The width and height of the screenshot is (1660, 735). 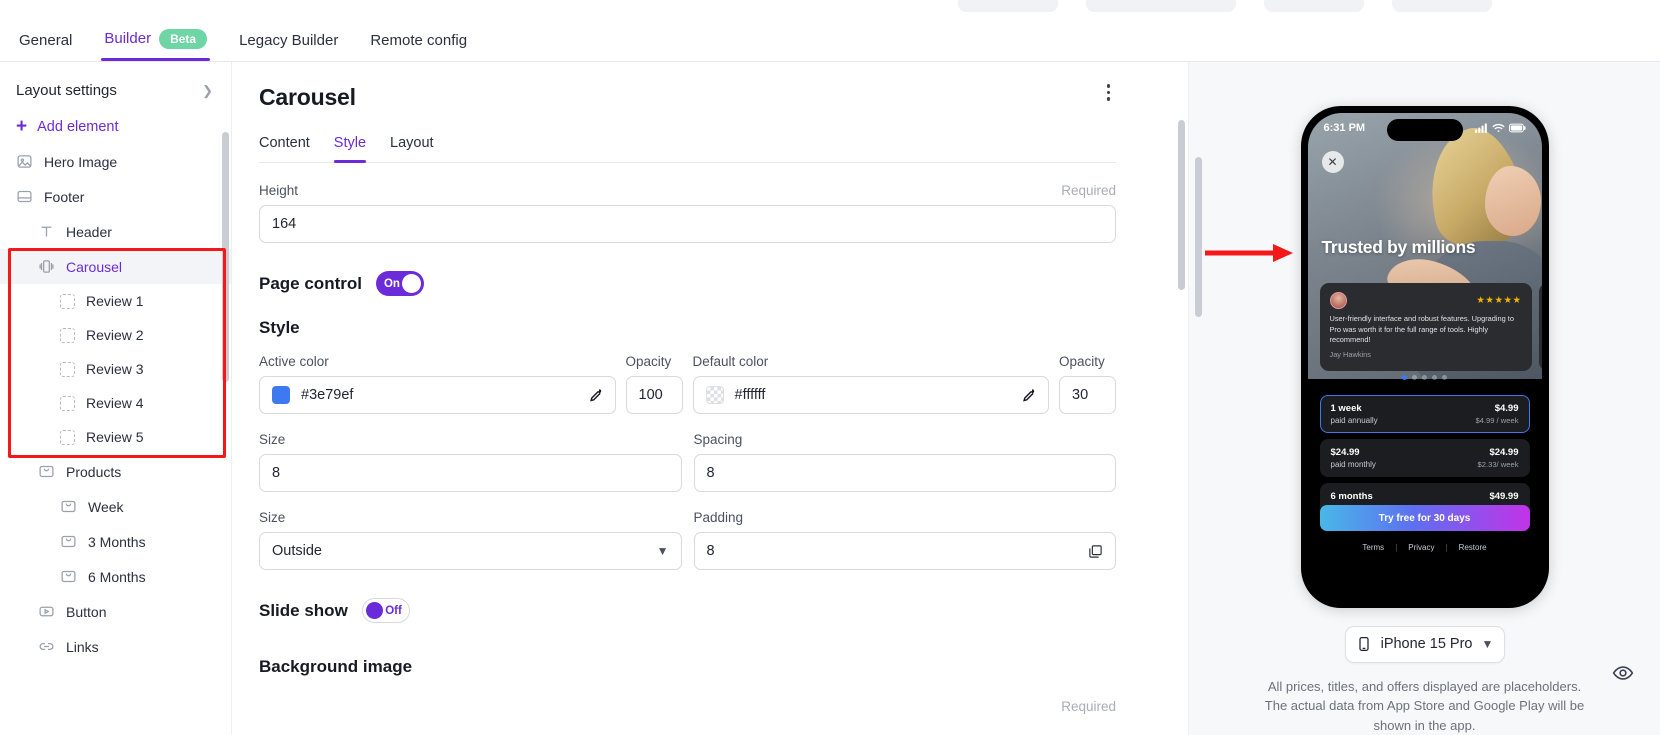 I want to click on tab-content-label: Content, so click(x=284, y=143).